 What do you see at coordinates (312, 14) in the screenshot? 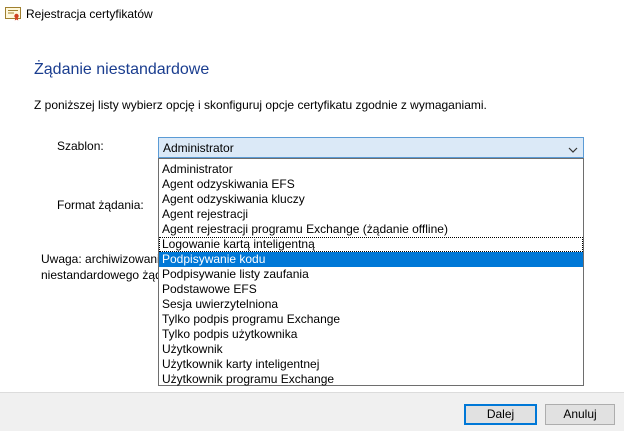
I see `title-bar: Rejestracja certyfikatów` at bounding box center [312, 14].